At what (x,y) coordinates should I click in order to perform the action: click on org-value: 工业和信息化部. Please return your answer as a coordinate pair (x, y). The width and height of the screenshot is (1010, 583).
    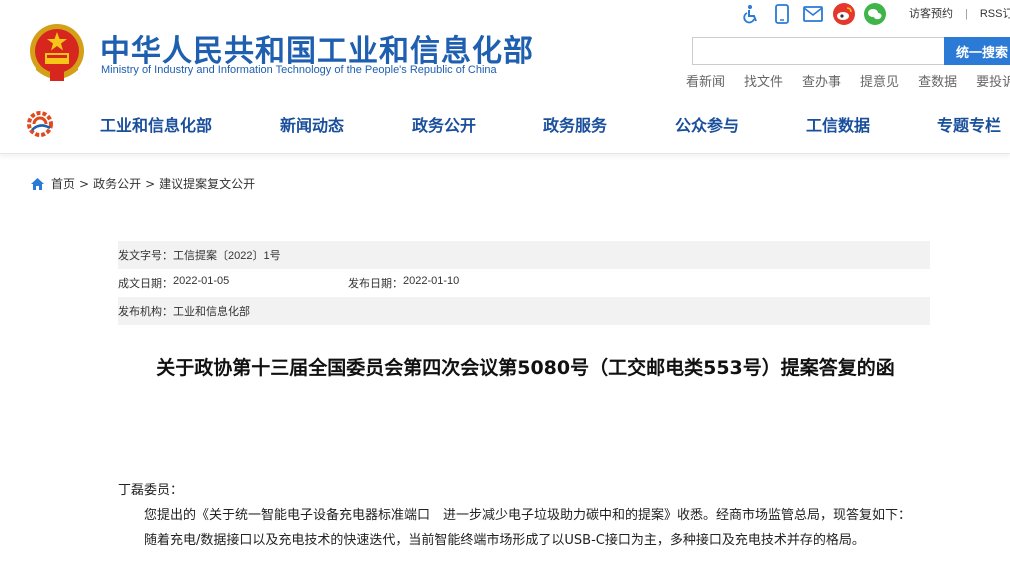
    Looking at the image, I should click on (211, 312).